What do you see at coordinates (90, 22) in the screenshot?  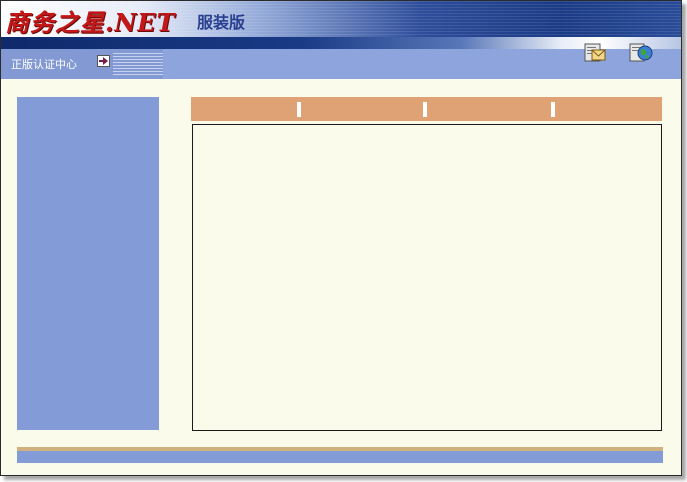 I see `app-logo-text: 商务之星.NET` at bounding box center [90, 22].